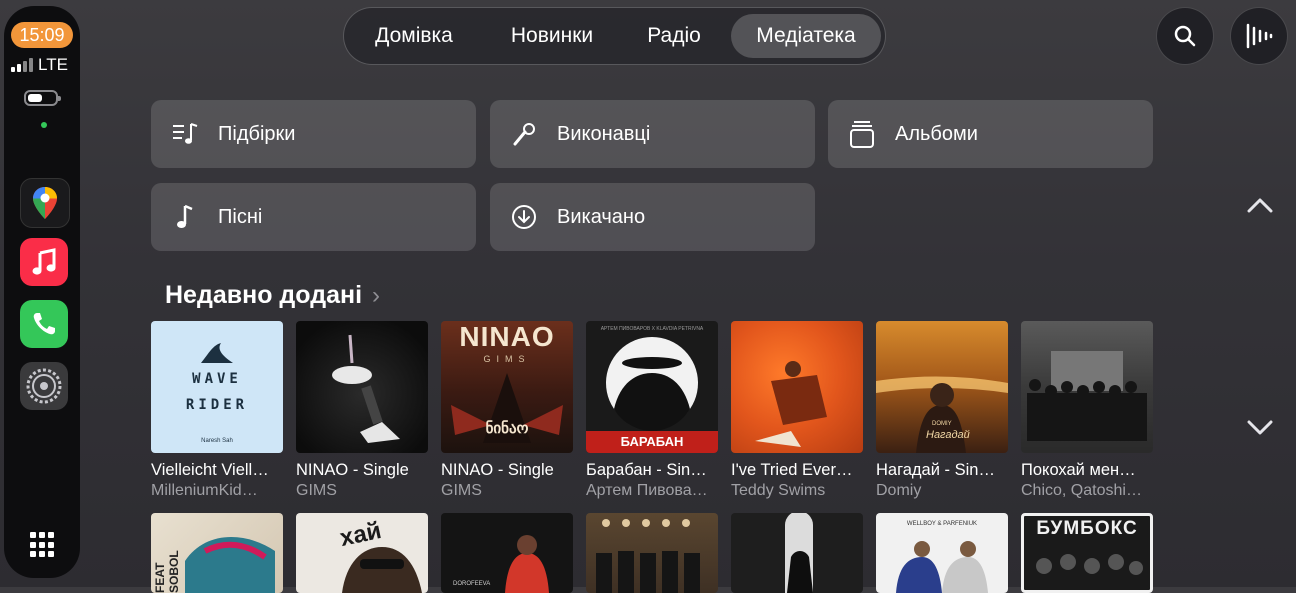 This screenshot has width=1296, height=593. What do you see at coordinates (217, 553) in the screenshot?
I see `album-art: FEAT SOBOL` at bounding box center [217, 553].